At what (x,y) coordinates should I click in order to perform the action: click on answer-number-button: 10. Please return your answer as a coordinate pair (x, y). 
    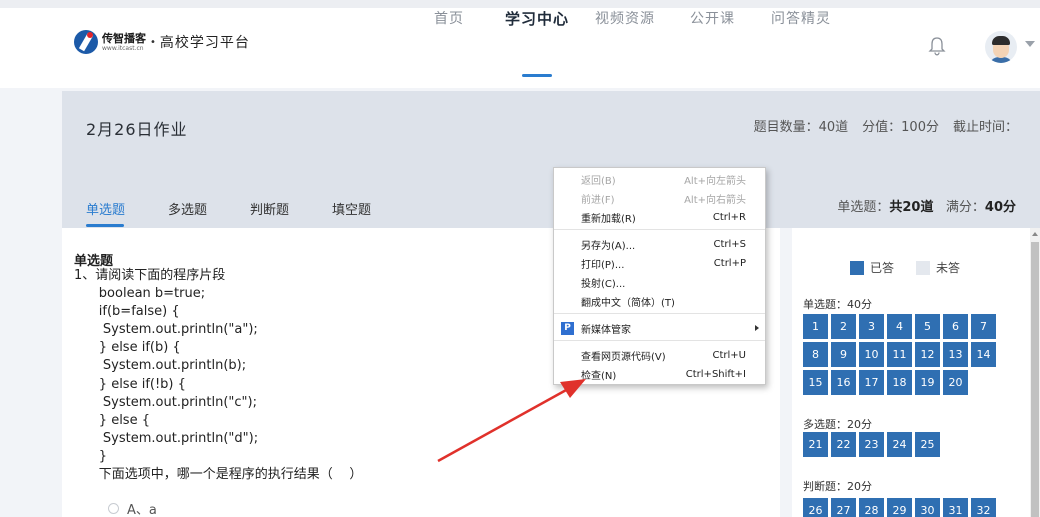
    Looking at the image, I should click on (871, 354).